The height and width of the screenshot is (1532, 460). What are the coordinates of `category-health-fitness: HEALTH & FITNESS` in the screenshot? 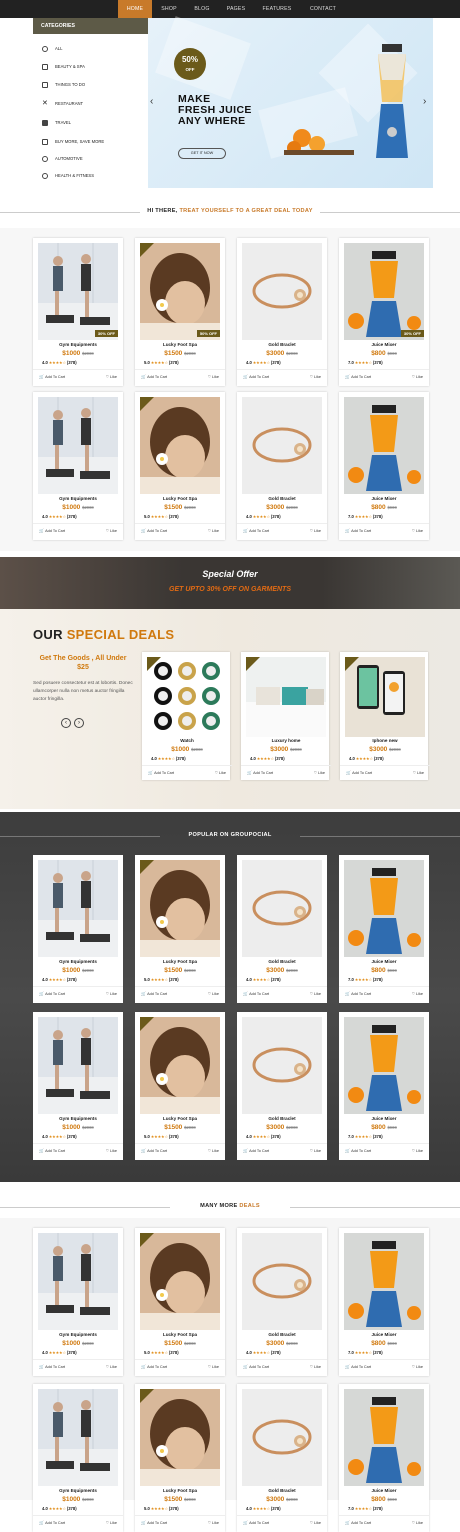 It's located at (90, 176).